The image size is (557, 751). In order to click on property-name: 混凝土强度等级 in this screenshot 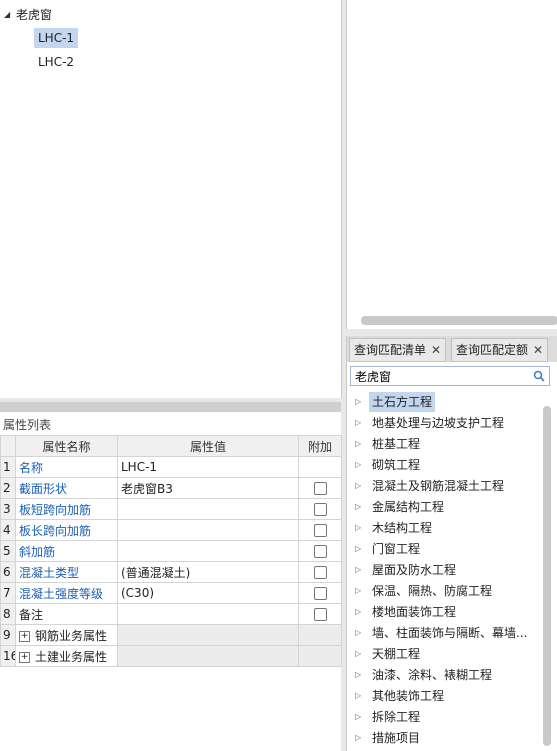, I will do `click(66, 593)`.